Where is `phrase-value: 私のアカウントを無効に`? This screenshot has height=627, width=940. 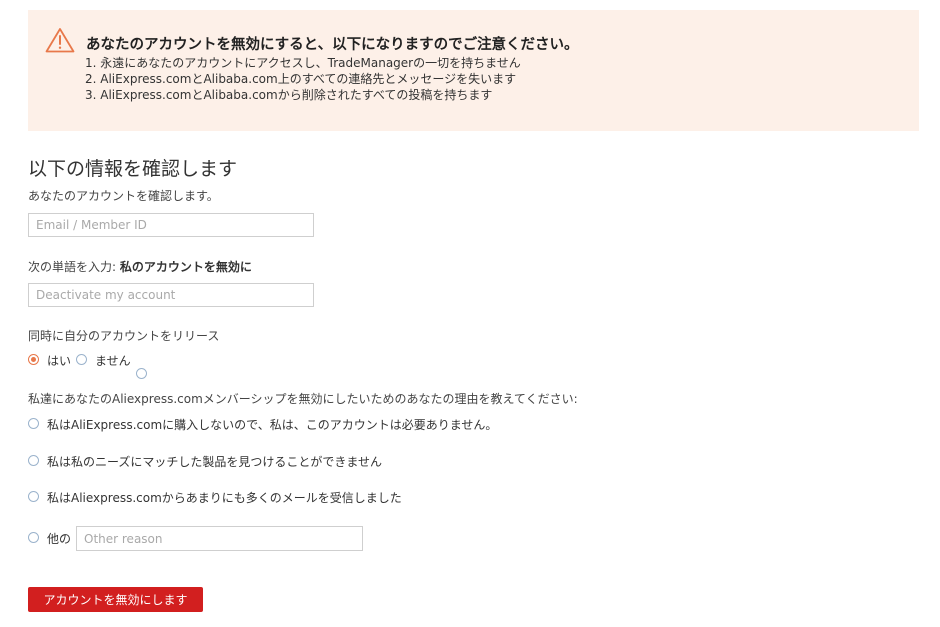
phrase-value: 私のアカウントを無効に is located at coordinates (185, 267).